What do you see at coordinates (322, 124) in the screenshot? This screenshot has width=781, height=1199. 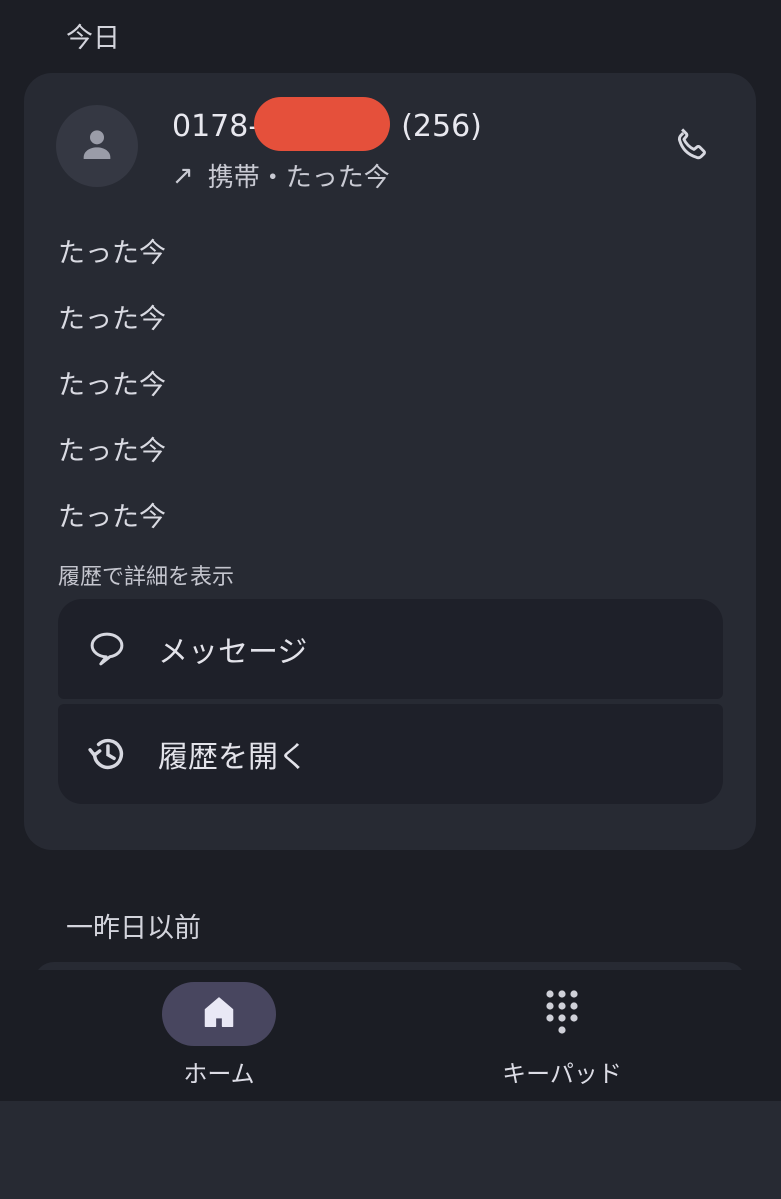 I see `redaction-mark` at bounding box center [322, 124].